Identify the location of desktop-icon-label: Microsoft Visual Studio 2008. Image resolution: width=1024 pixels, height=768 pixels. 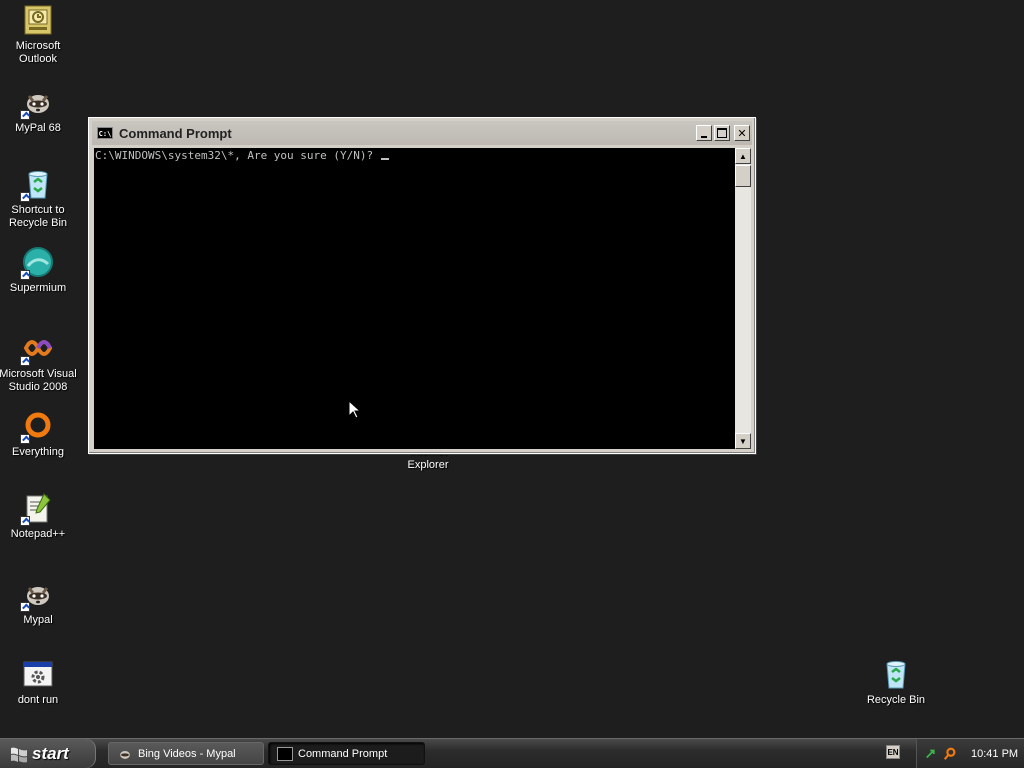
(38, 380).